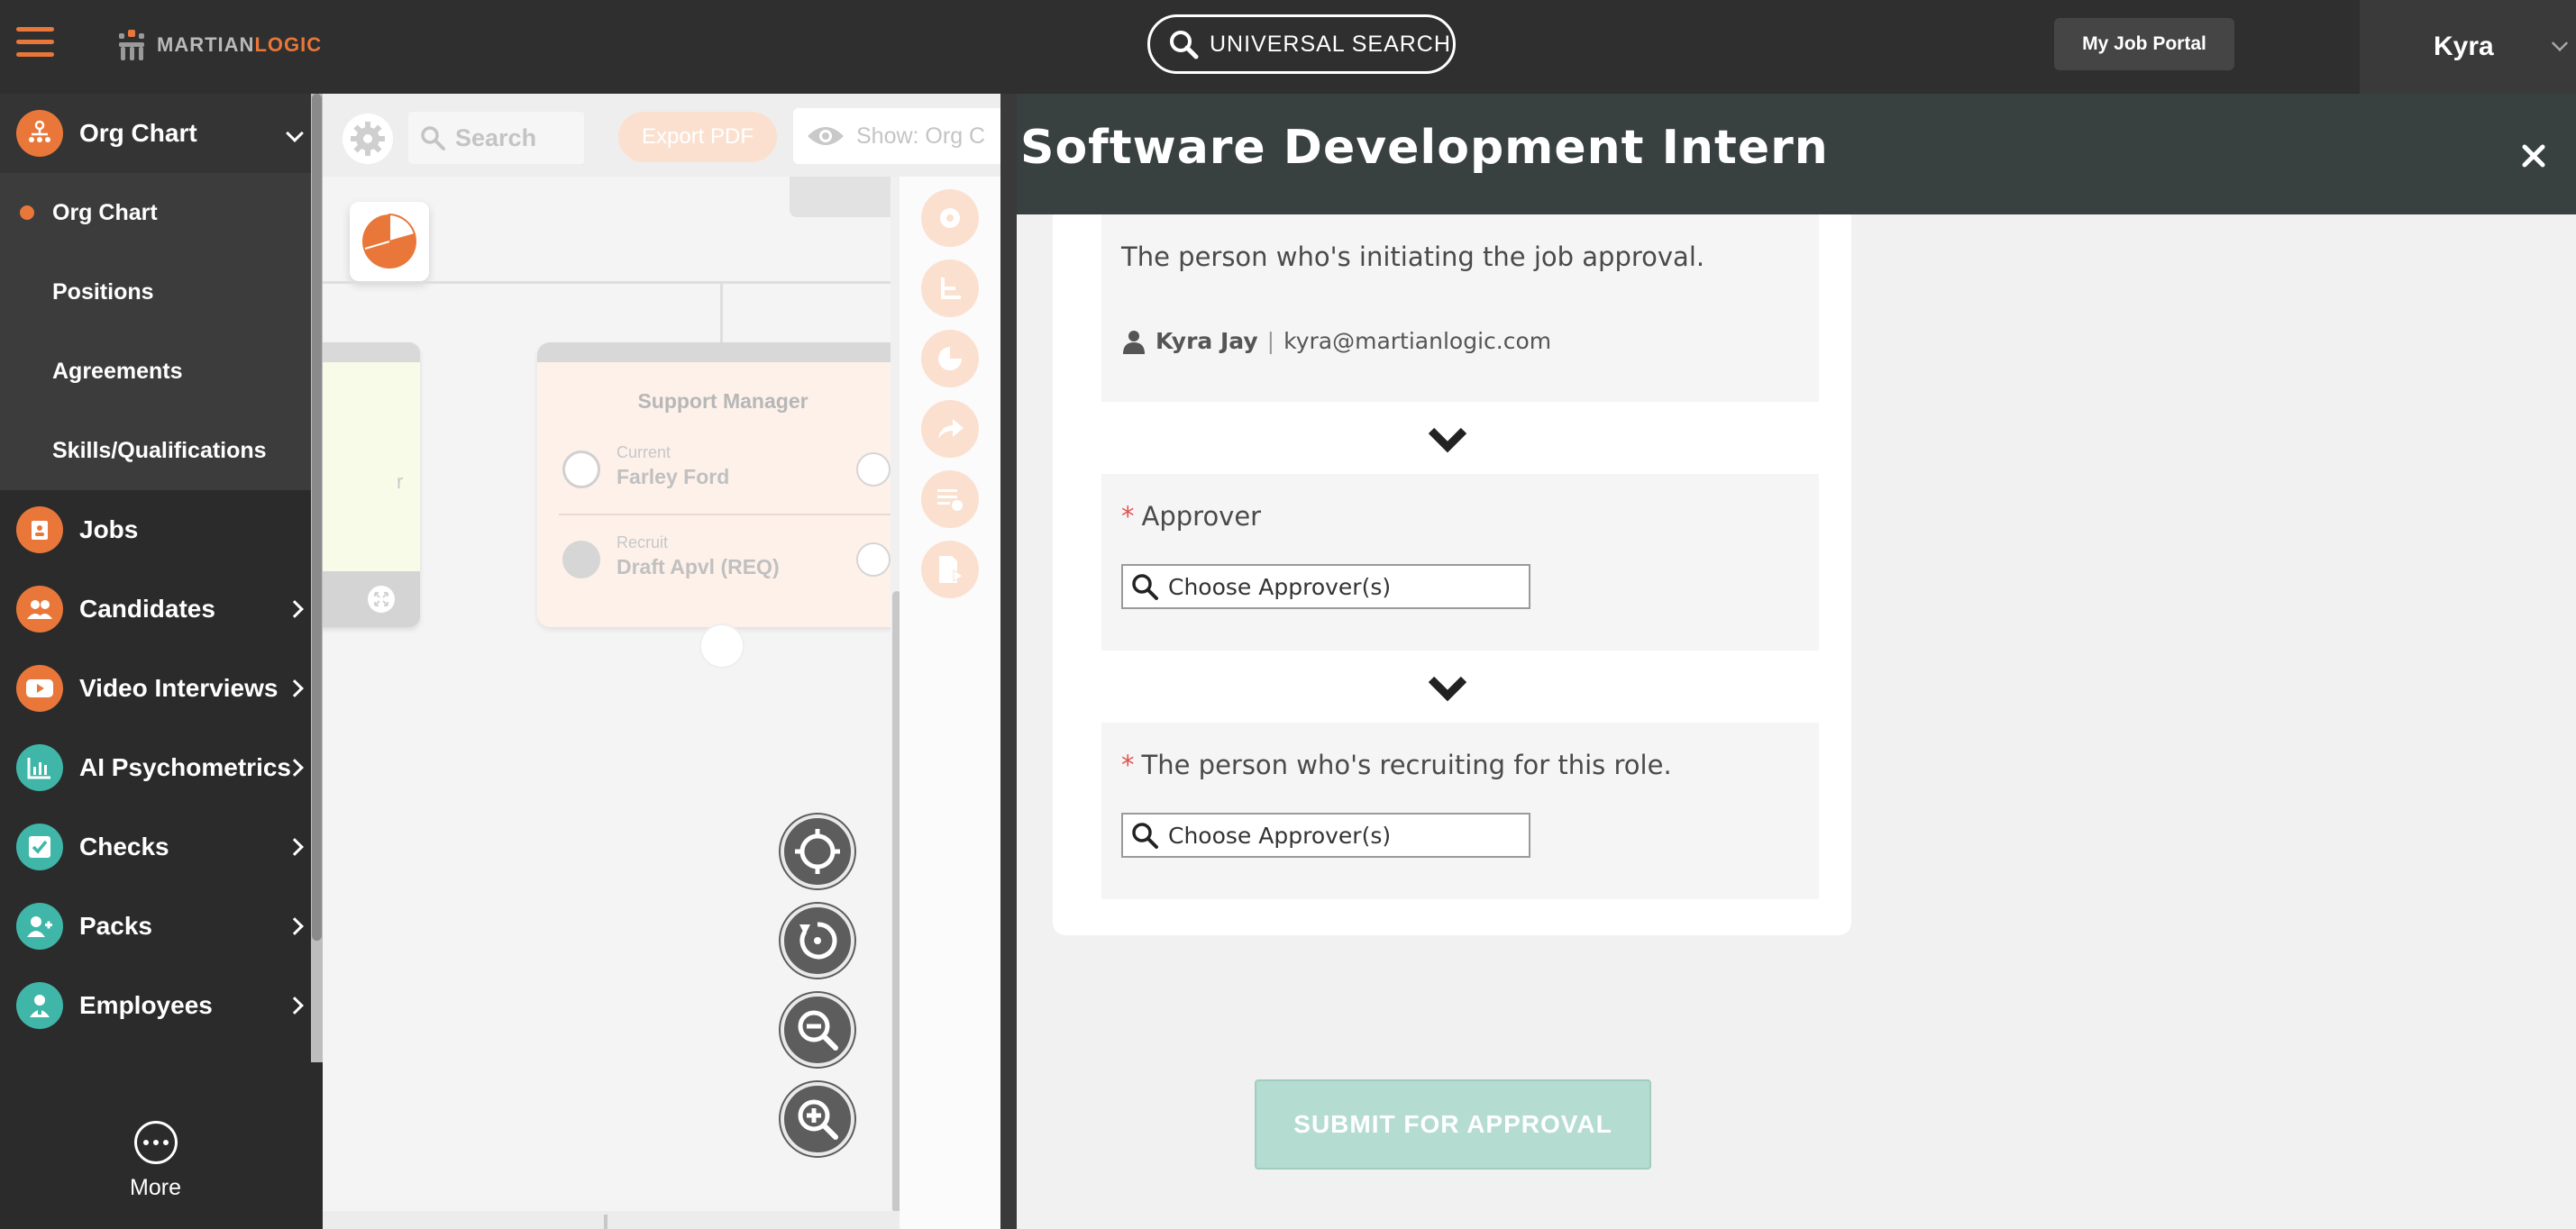 The width and height of the screenshot is (2576, 1229). What do you see at coordinates (155, 133) in the screenshot?
I see `sidebar-item-org-chart: Org Chart` at bounding box center [155, 133].